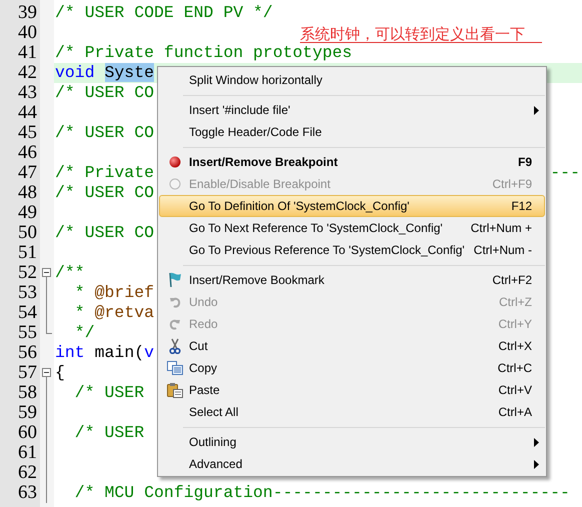 The height and width of the screenshot is (507, 582). I want to click on line-number: 63, so click(27, 493).